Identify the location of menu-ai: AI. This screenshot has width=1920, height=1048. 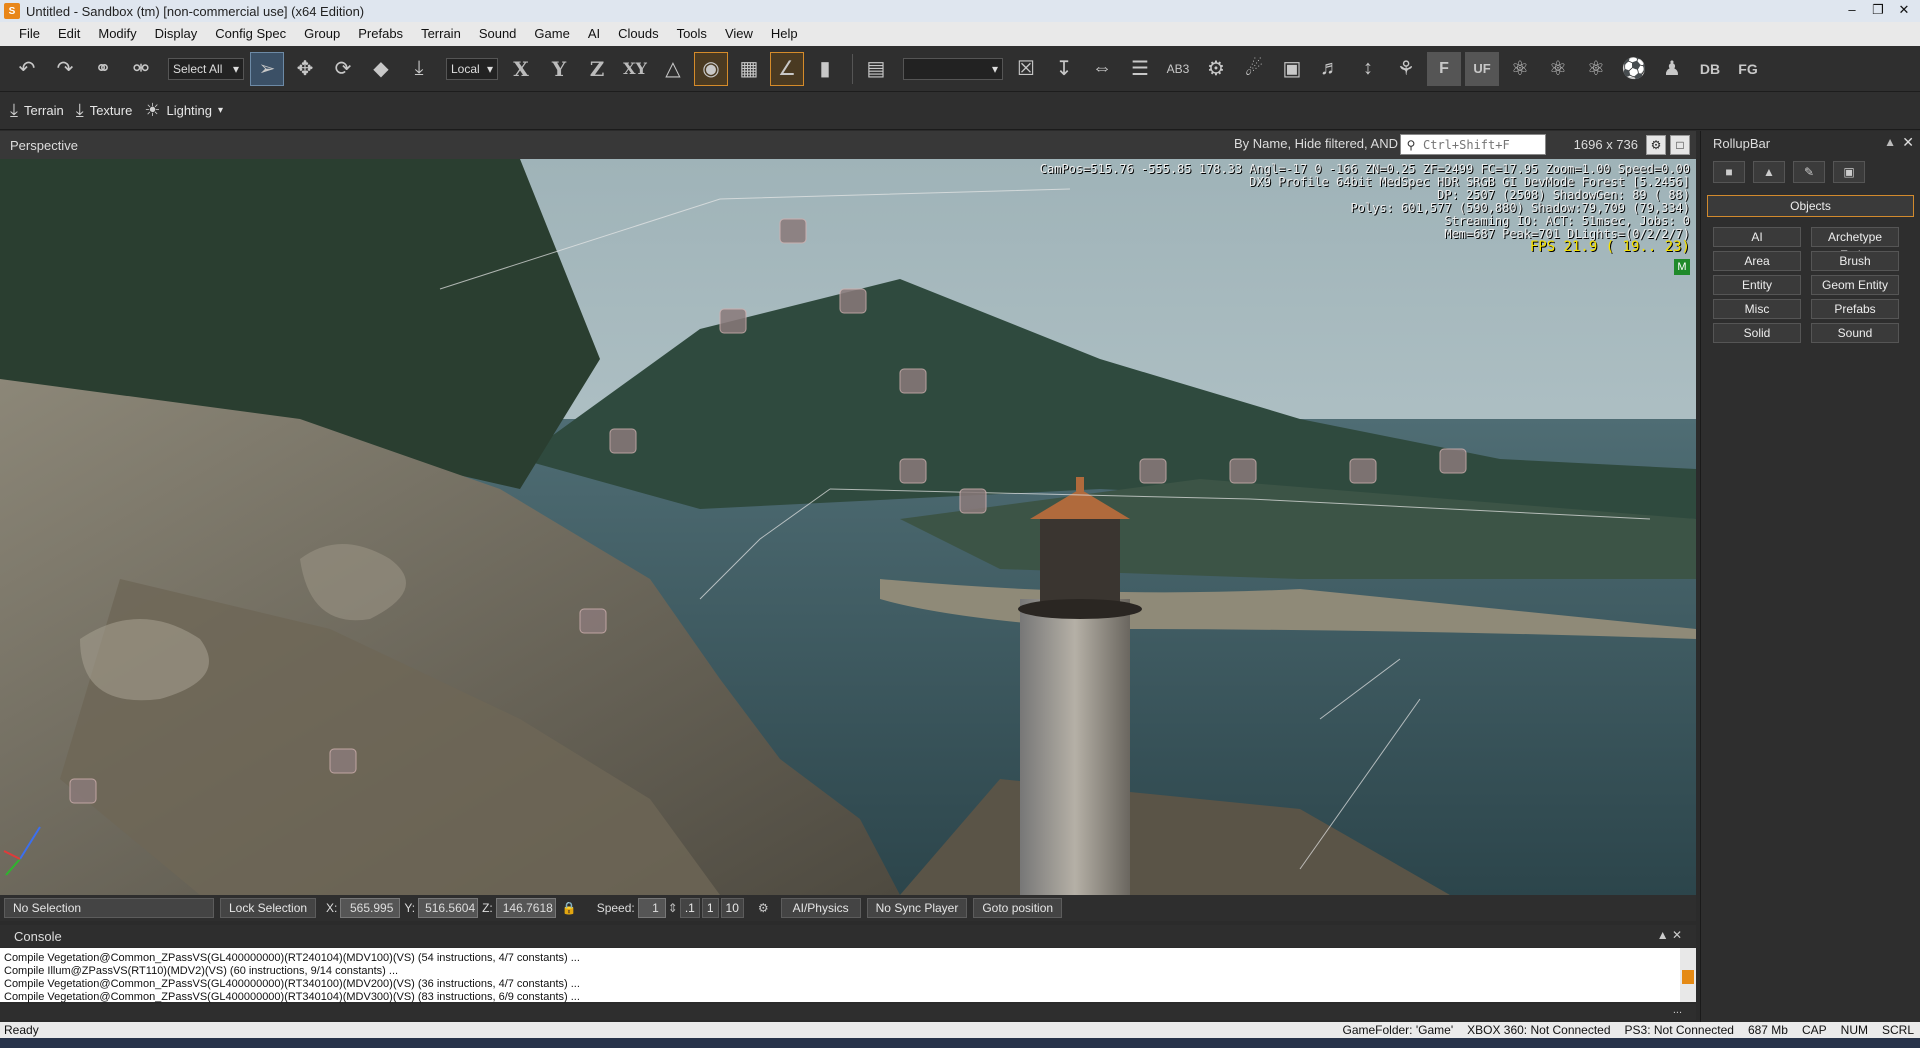
(594, 34).